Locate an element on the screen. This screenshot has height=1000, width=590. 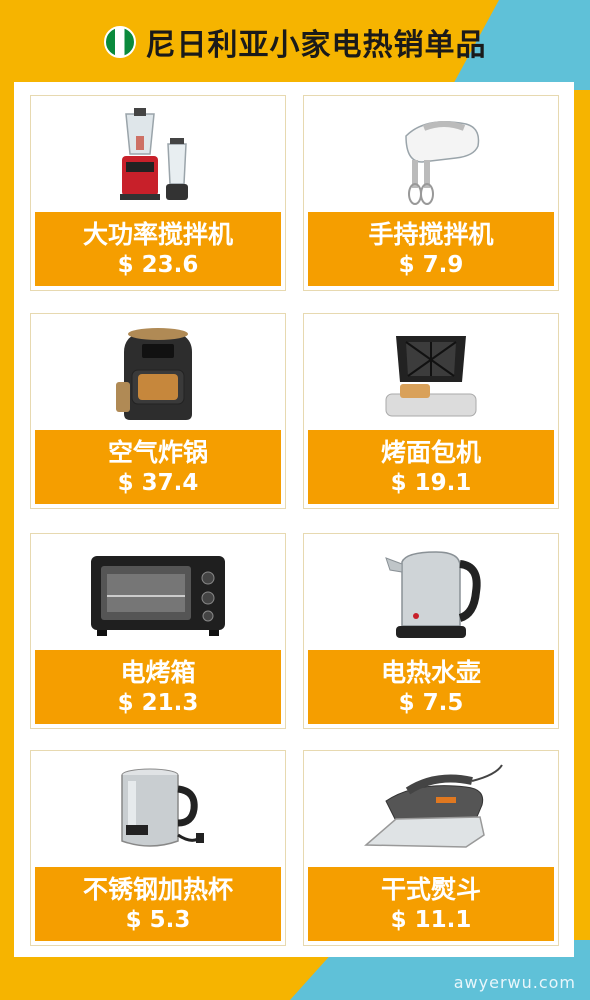
product-price: $ 37.4 is located at coordinates (158, 482).